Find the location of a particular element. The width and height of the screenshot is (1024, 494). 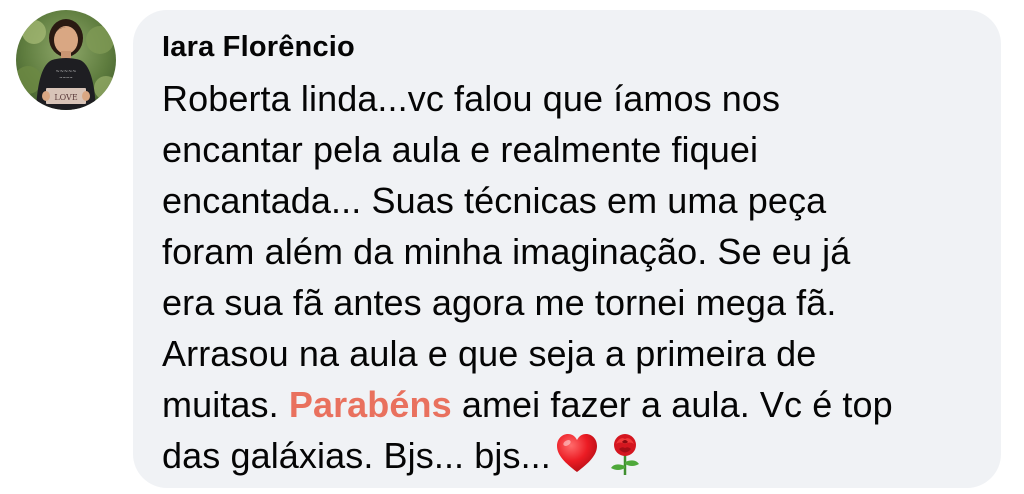

avatar-photo: ~~~~~ ~~~~ LOVE is located at coordinates (66, 60).